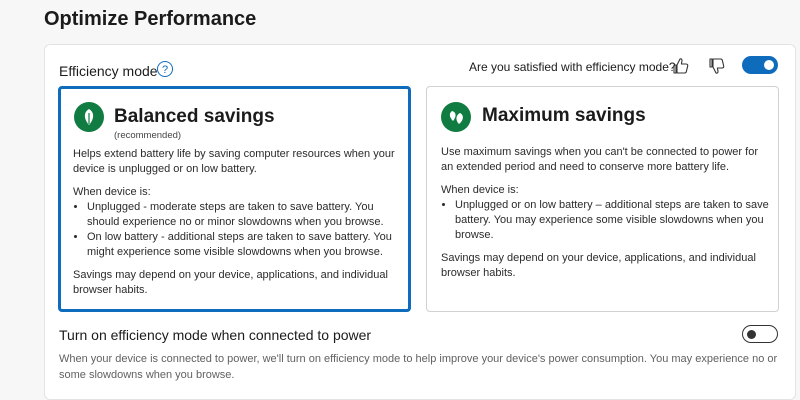 The height and width of the screenshot is (400, 800). What do you see at coordinates (760, 65) in the screenshot?
I see `efficiency-mode-toggle` at bounding box center [760, 65].